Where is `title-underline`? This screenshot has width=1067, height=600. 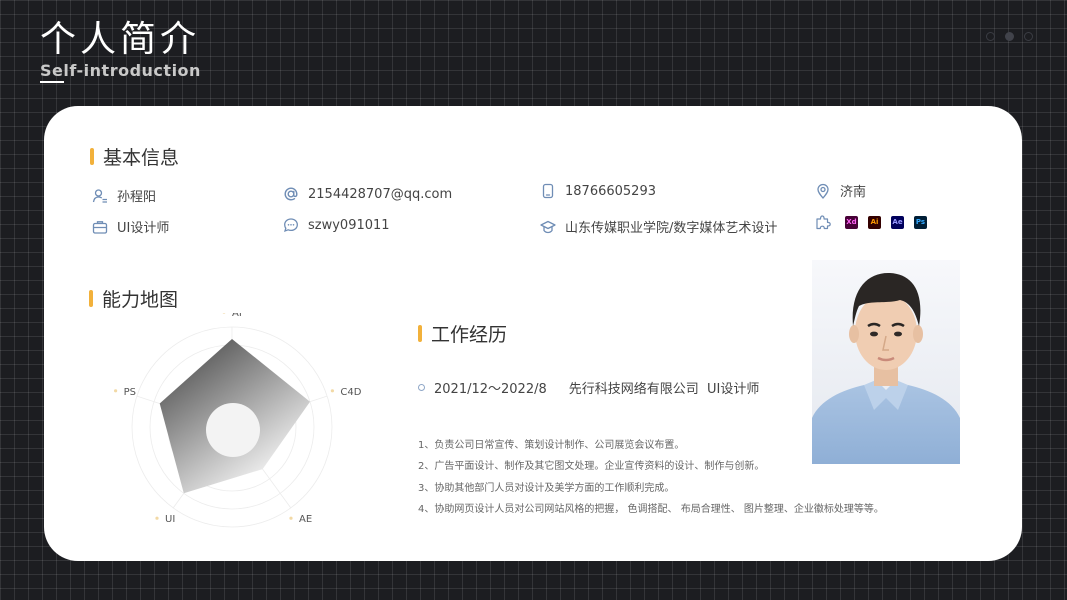 title-underline is located at coordinates (52, 82).